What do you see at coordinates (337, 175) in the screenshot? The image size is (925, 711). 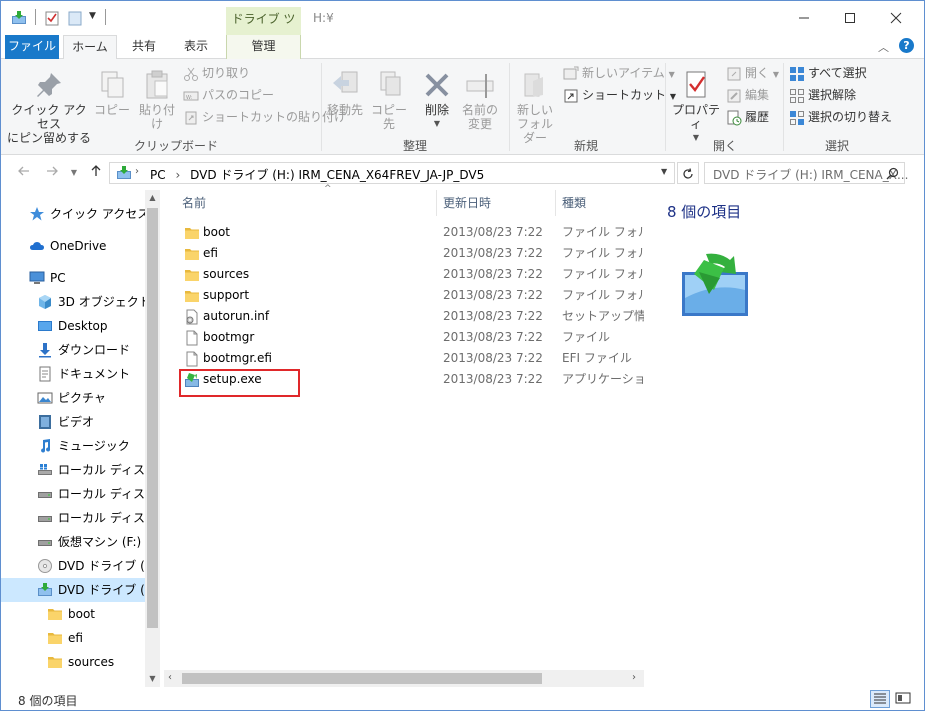 I see `breadcrumb-dvd-drive: DVD ドライブ (H:) IRM_CENA_X64FREV_JA-JP_DV5` at bounding box center [337, 175].